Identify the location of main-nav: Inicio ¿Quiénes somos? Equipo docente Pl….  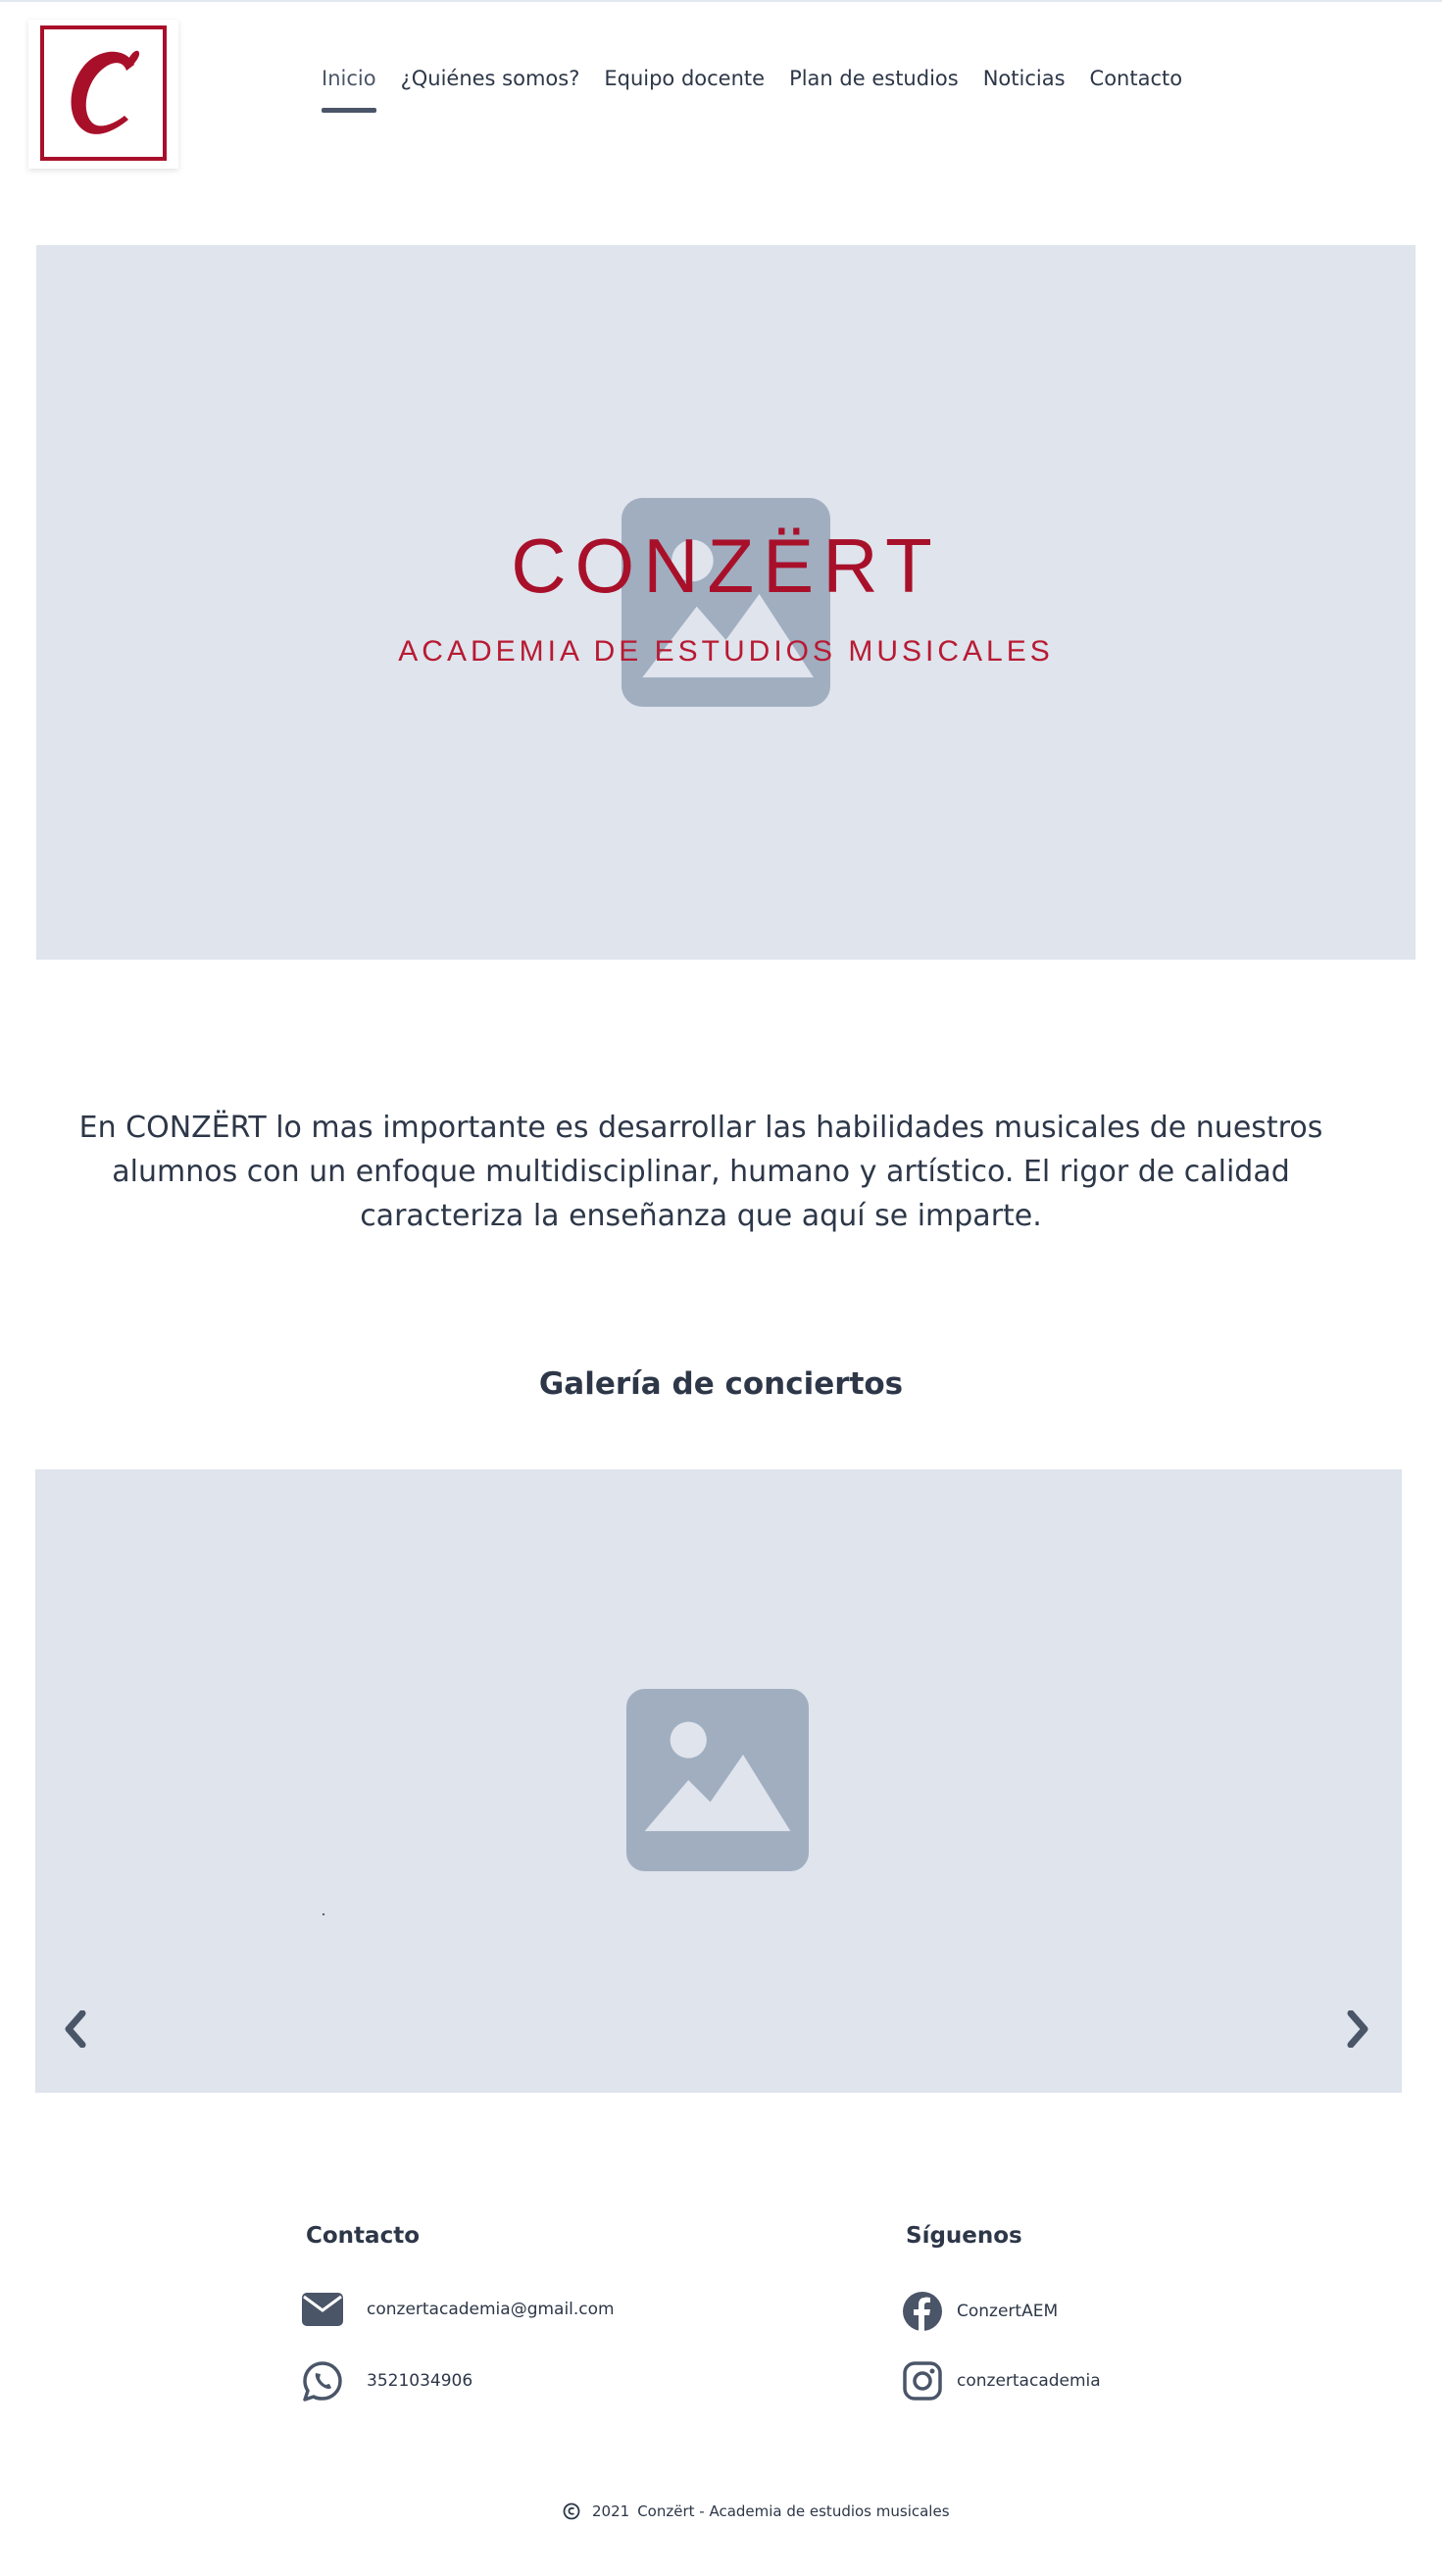
(764, 90).